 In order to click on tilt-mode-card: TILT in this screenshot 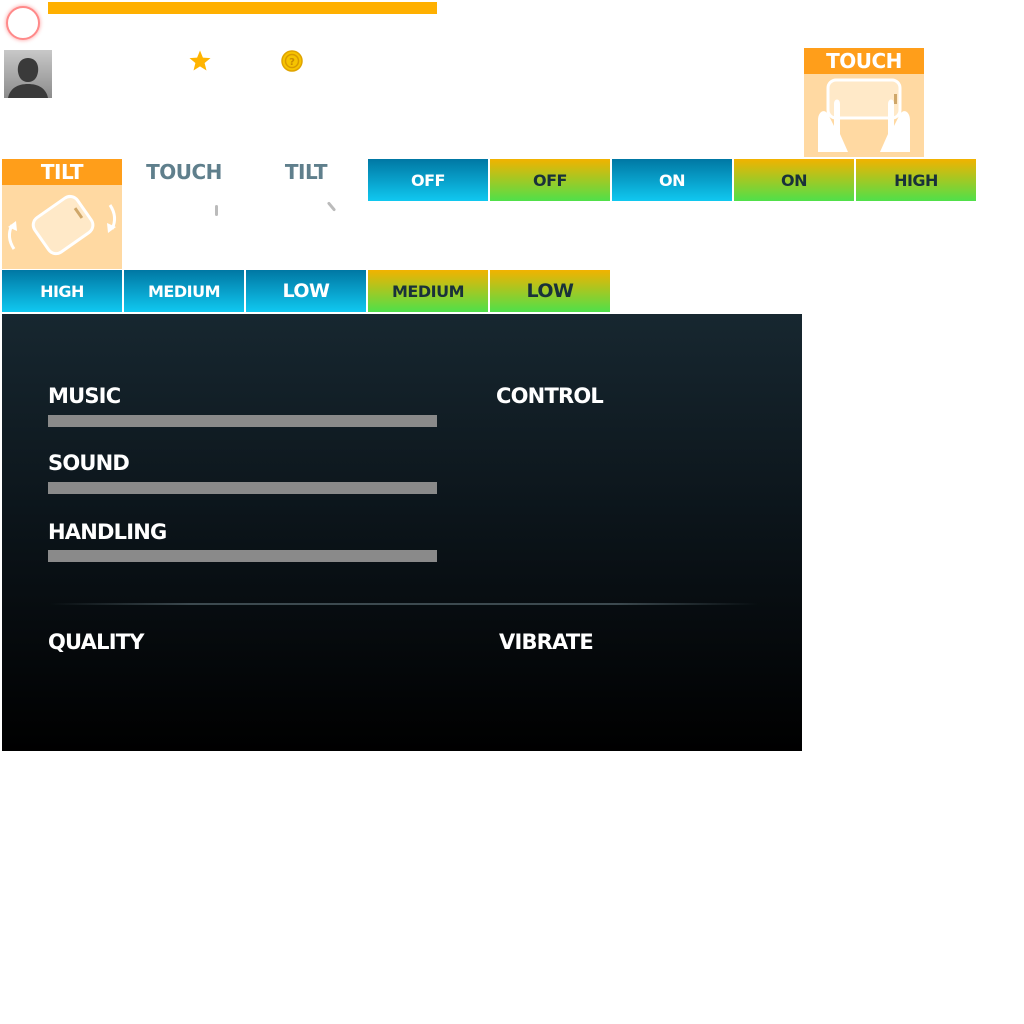, I will do `click(62, 214)`.